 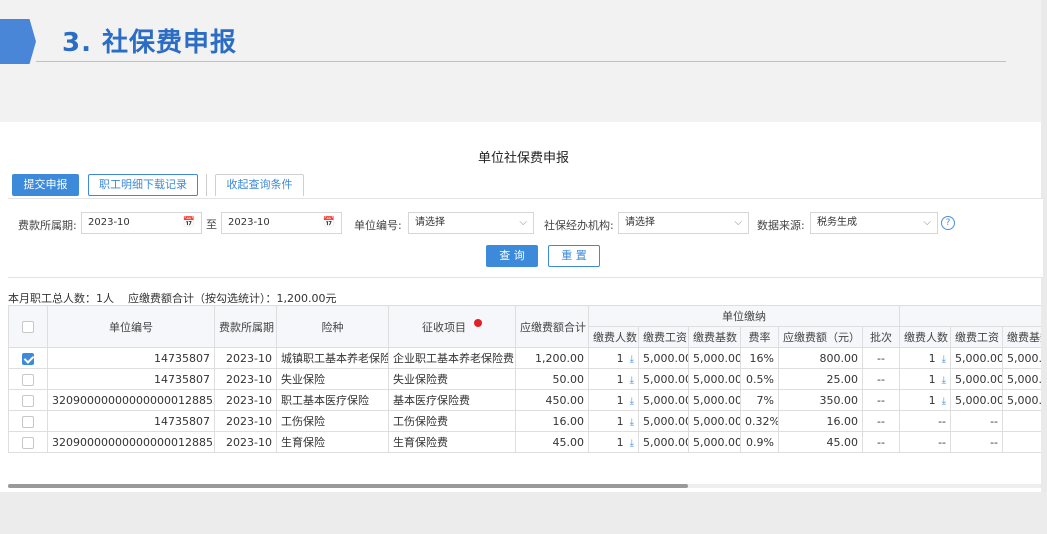 What do you see at coordinates (303, 379) in the screenshot?
I see `cell-insurance-value: 失业保险` at bounding box center [303, 379].